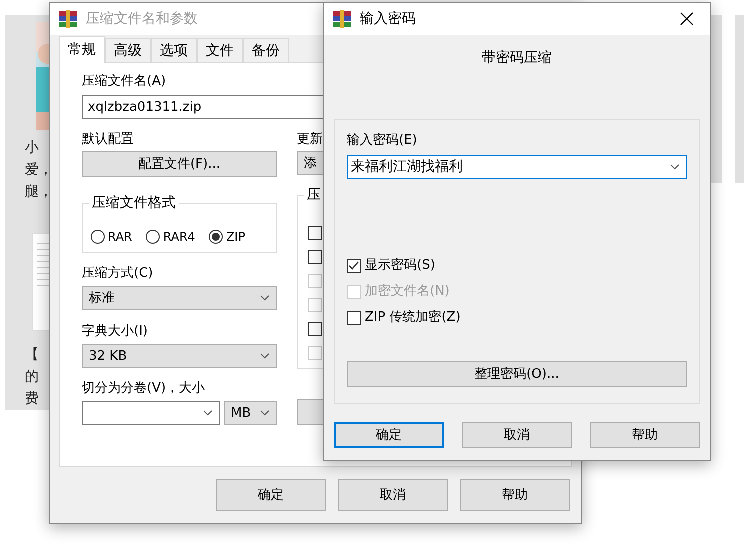 The height and width of the screenshot is (559, 744). I want to click on close-icon, so click(687, 19).